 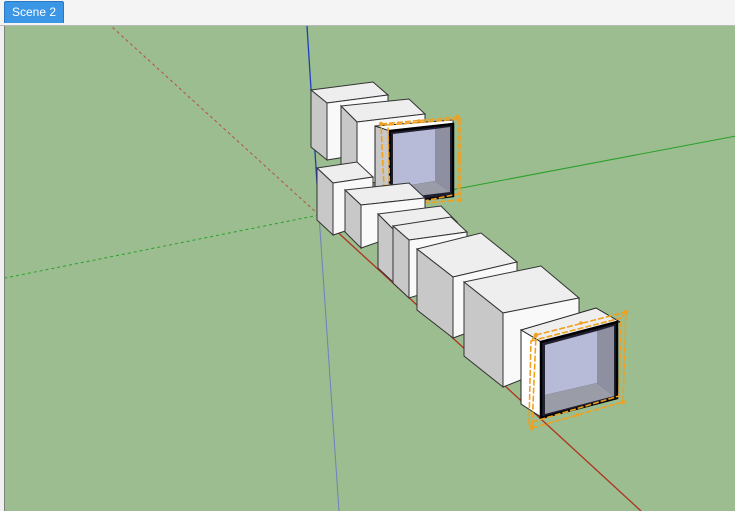 I want to click on red-axis-negative, so click(x=215, y=121).